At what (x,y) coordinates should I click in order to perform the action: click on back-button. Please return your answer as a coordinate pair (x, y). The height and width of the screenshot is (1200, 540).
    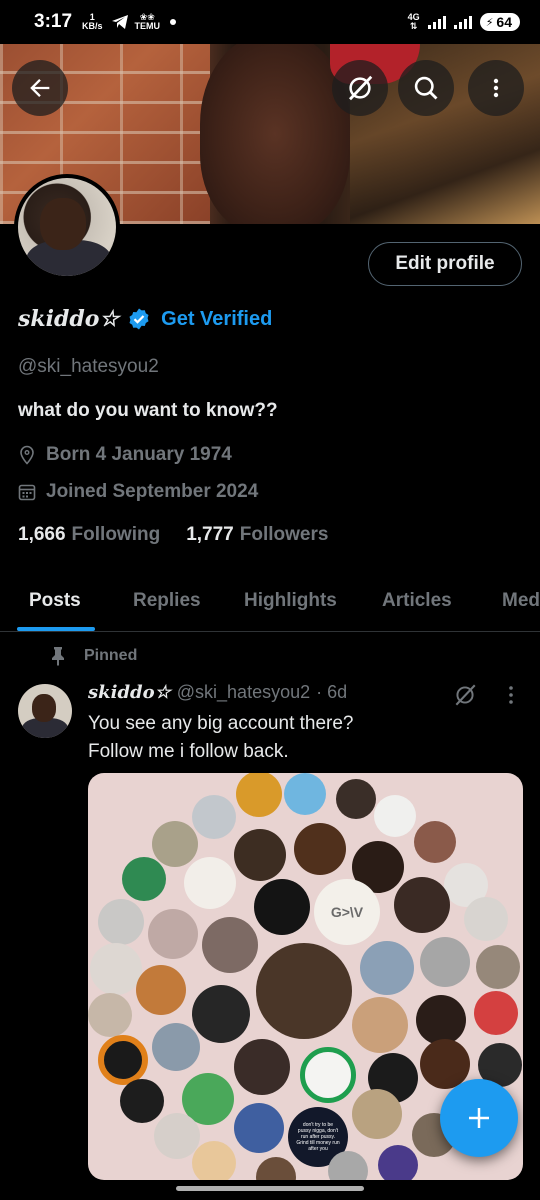
    Looking at the image, I should click on (40, 88).